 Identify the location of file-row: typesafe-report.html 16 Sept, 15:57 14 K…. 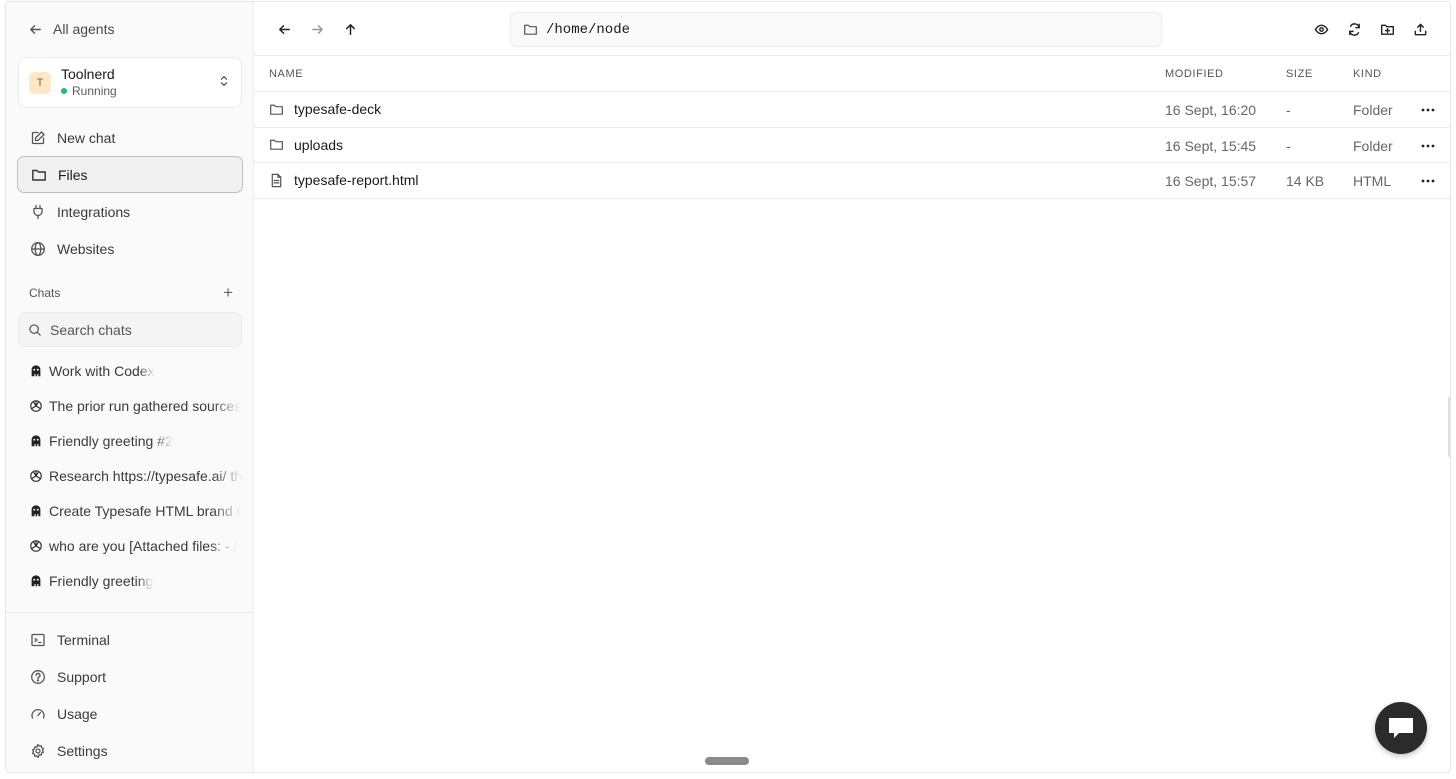
(852, 181).